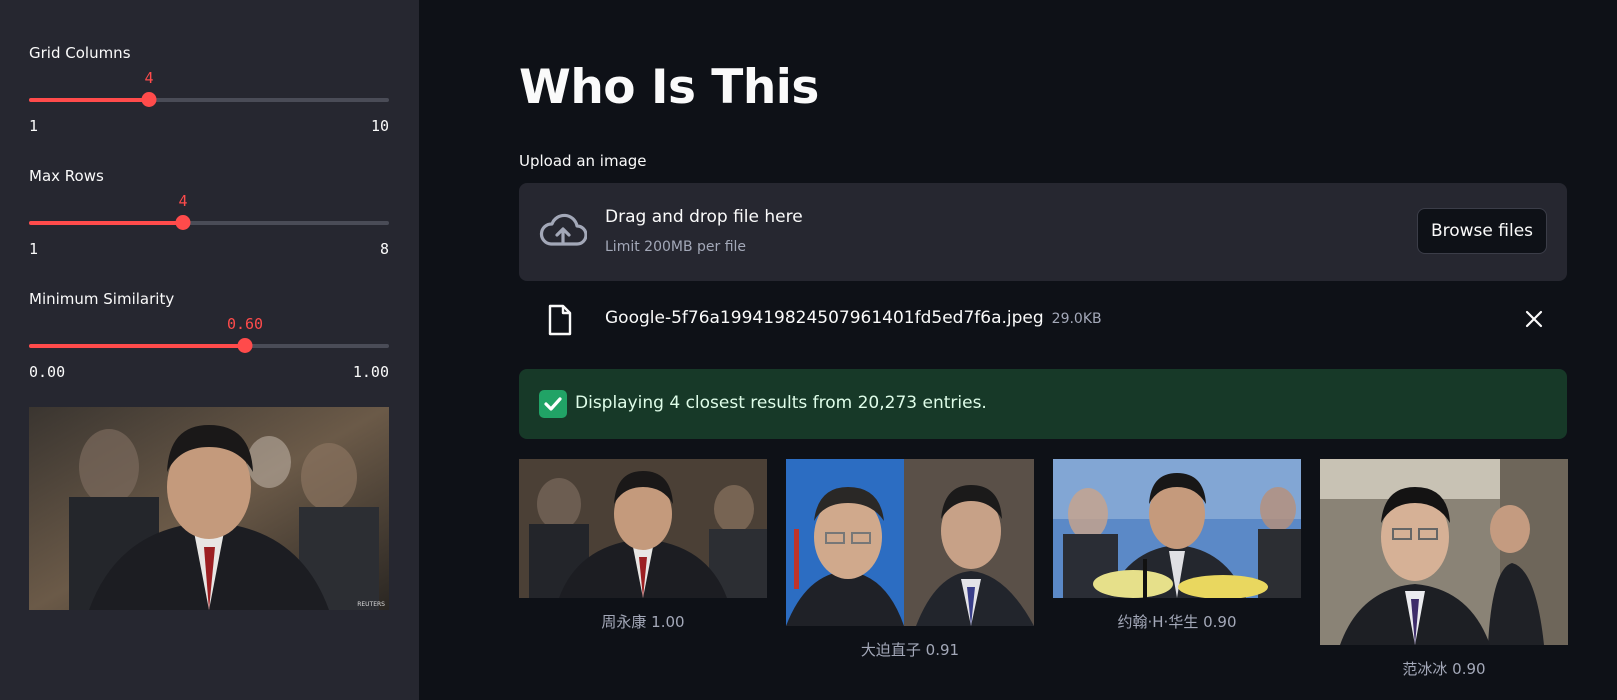 The image size is (1617, 700). What do you see at coordinates (676, 247) in the screenshot?
I see `drop-limit: Limit 200MB per file` at bounding box center [676, 247].